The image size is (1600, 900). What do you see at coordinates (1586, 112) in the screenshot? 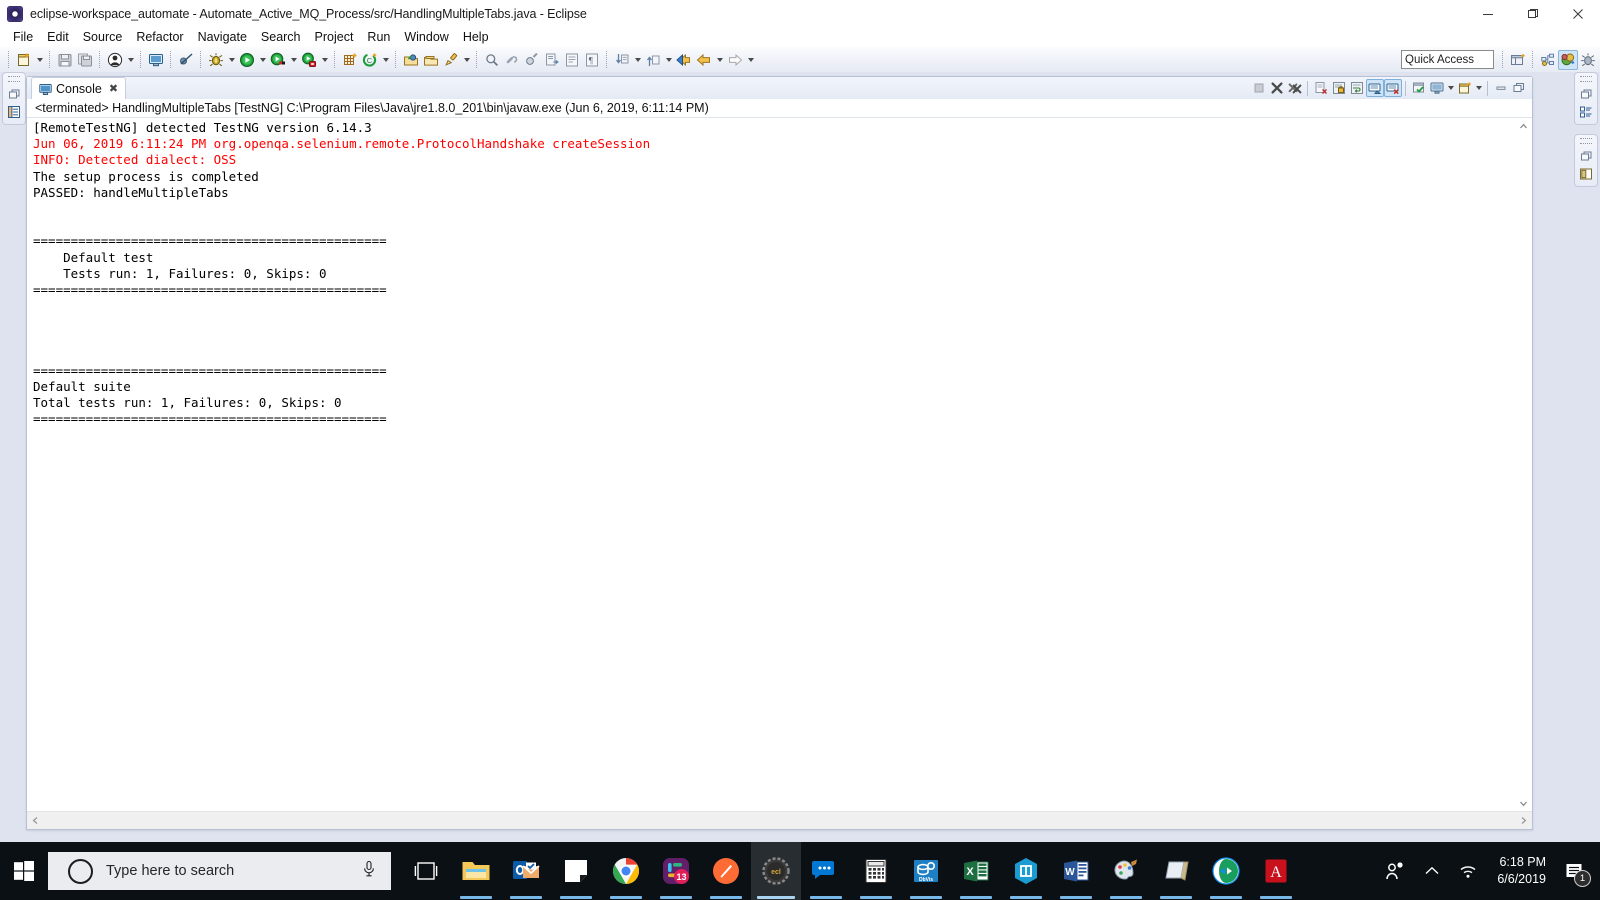
I see `outline-icon` at bounding box center [1586, 112].